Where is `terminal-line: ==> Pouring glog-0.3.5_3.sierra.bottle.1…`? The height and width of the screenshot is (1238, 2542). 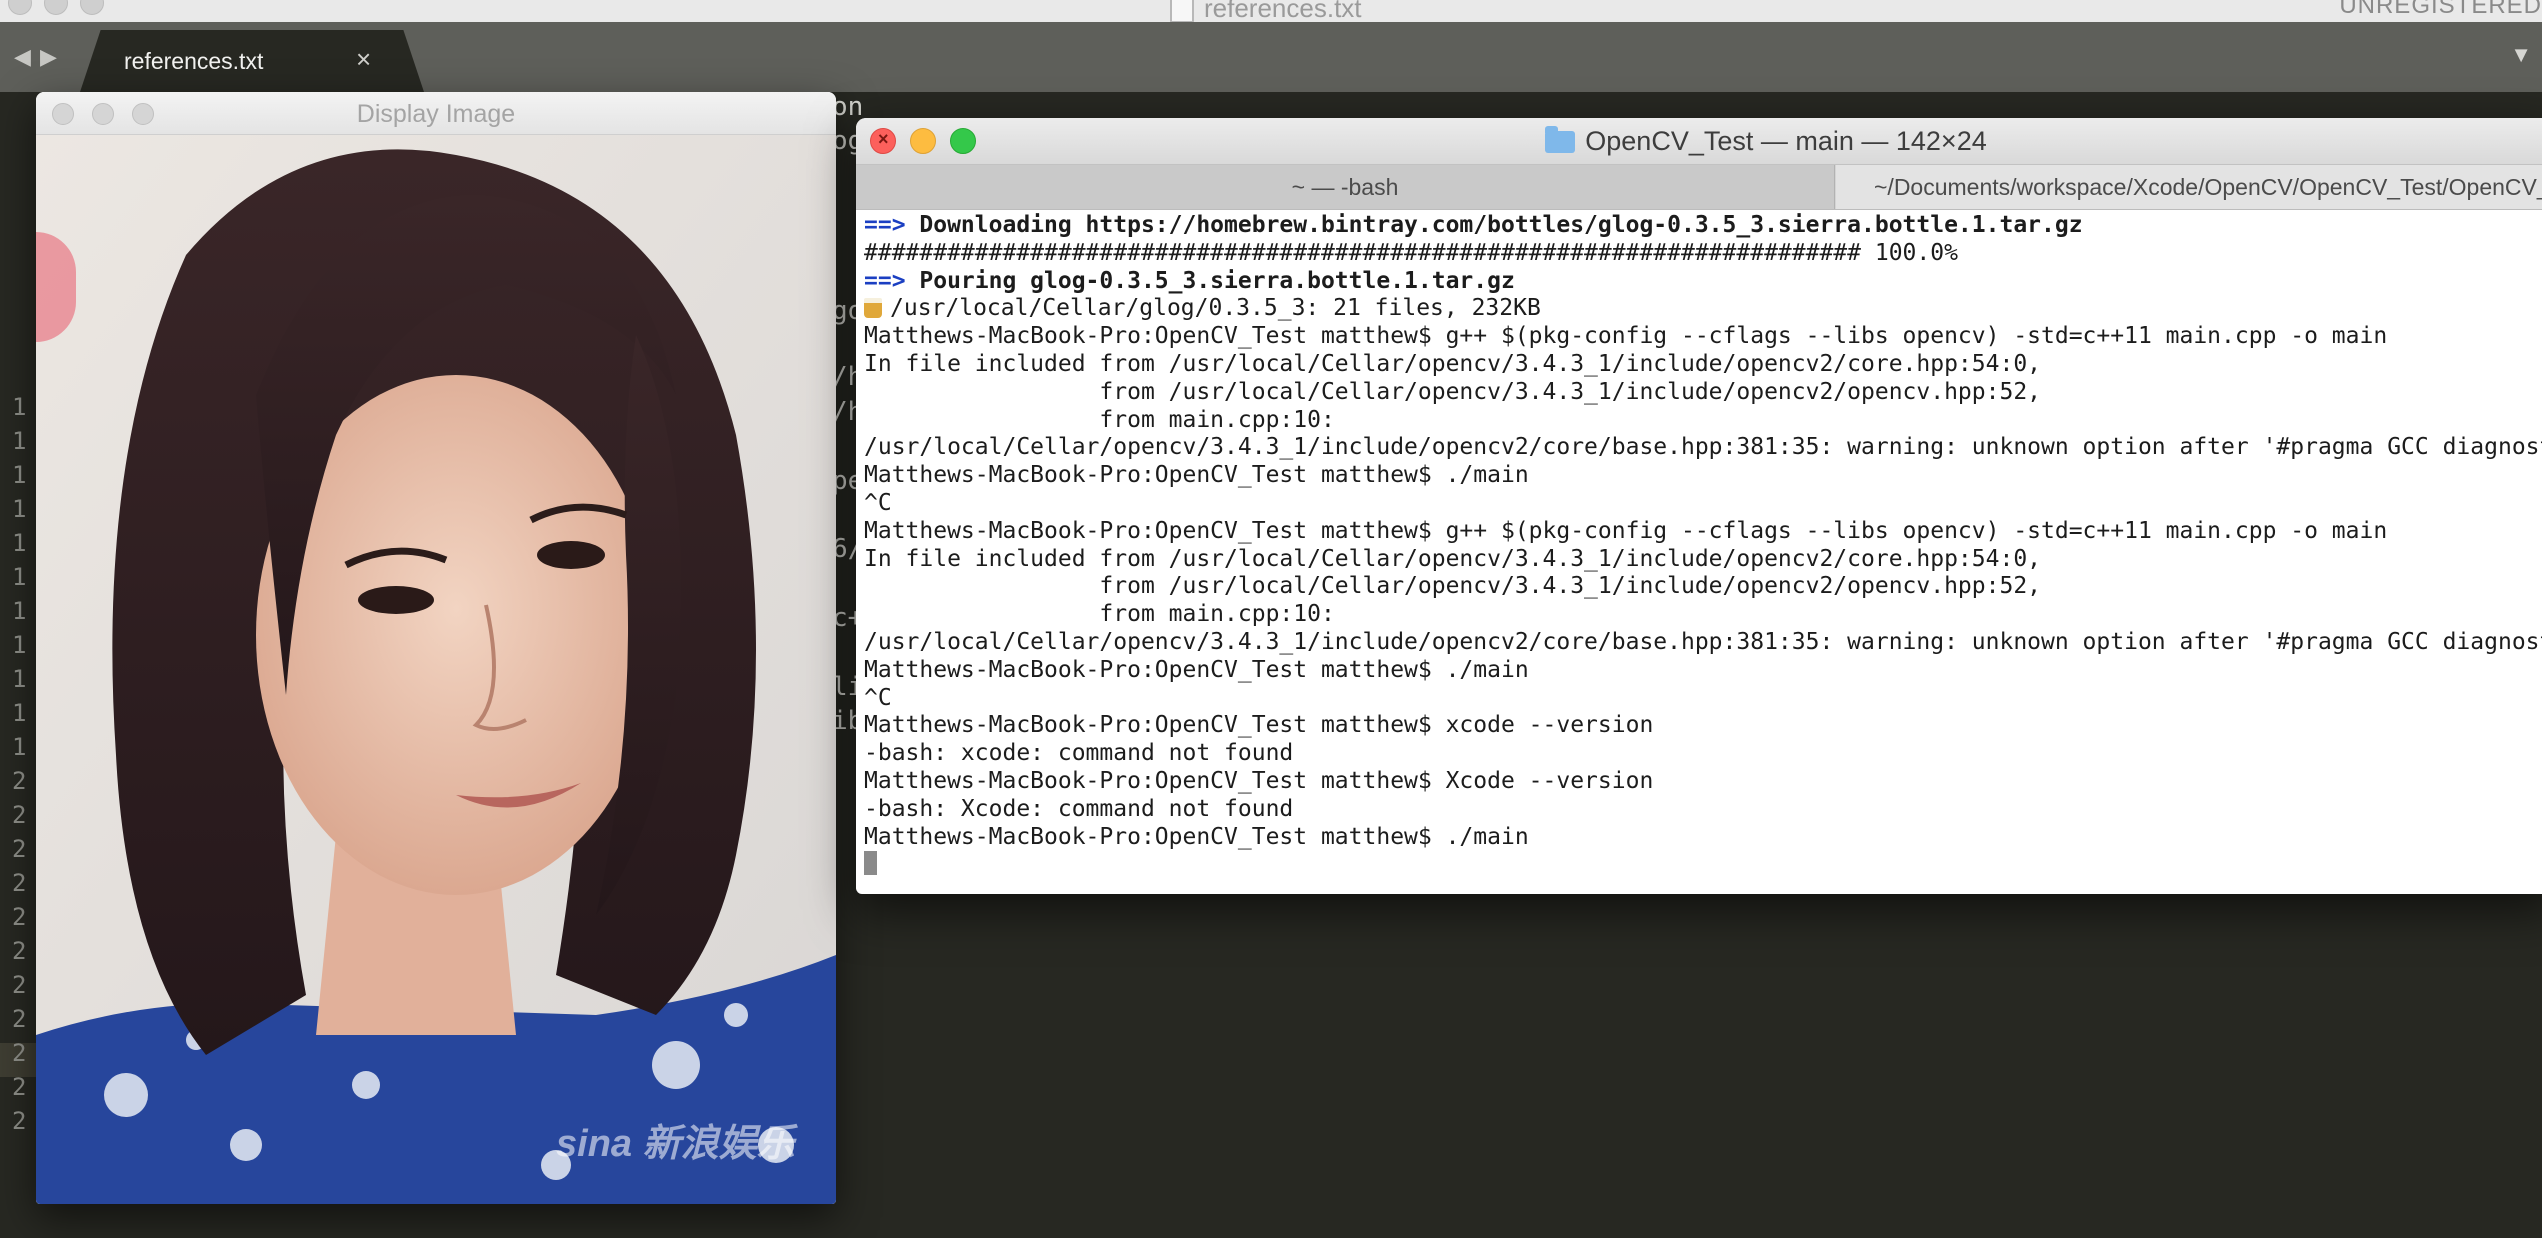 terminal-line: ==> Pouring glog-0.3.5_3.sierra.bottle.1… is located at coordinates (1703, 282).